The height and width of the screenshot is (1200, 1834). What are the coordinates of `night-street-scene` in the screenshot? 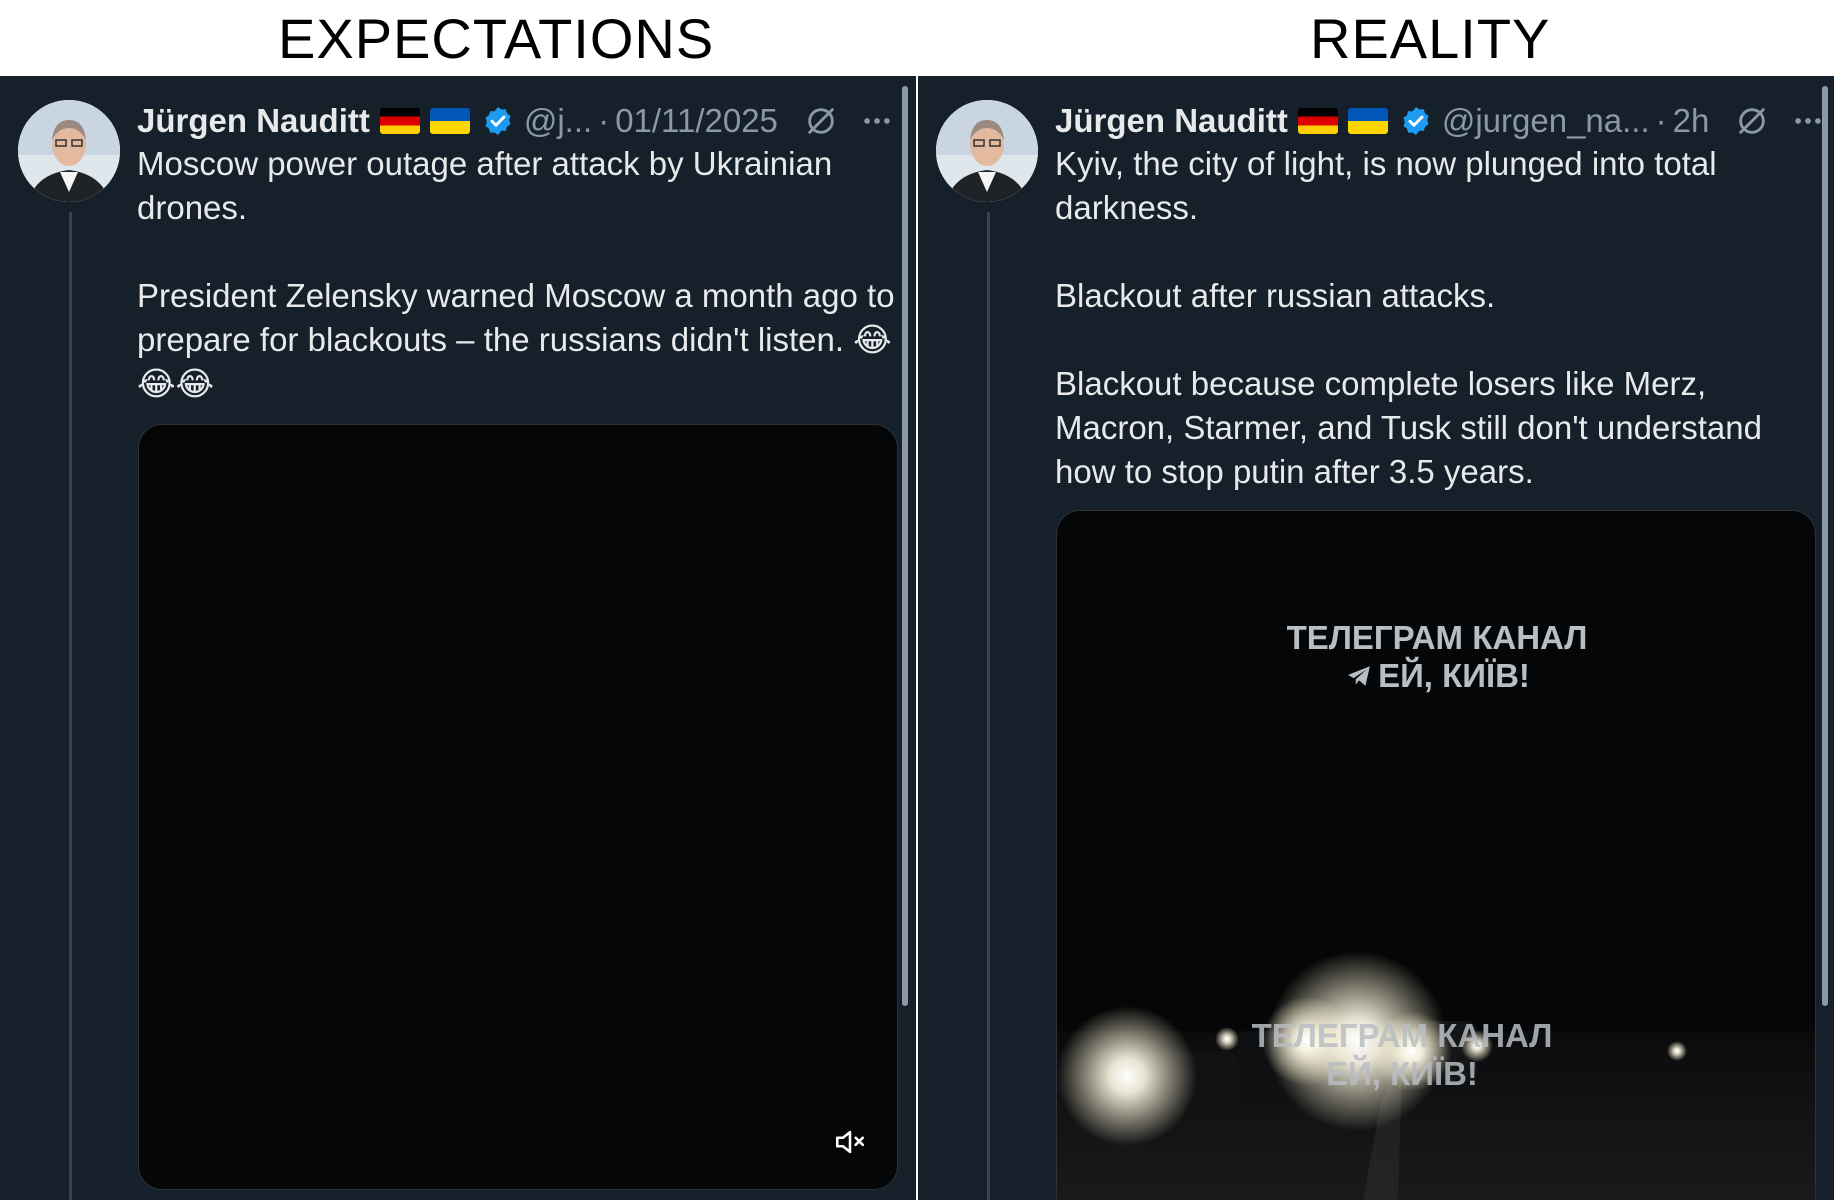 It's located at (1436, 1075).